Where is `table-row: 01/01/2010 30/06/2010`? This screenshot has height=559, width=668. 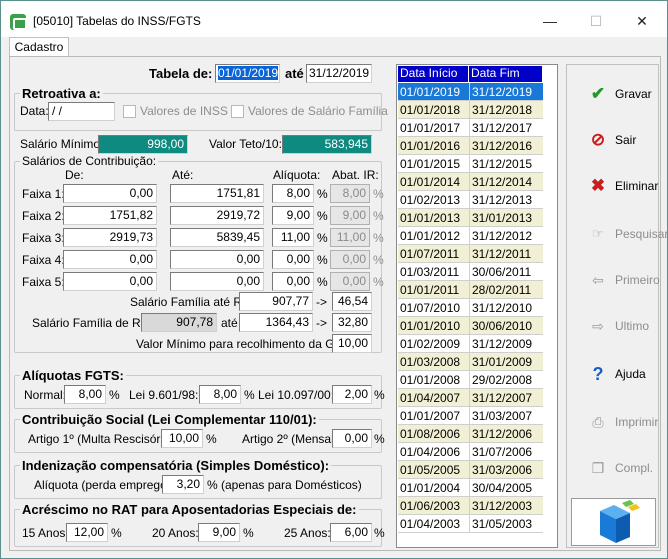 table-row: 01/01/2010 30/06/2010 is located at coordinates (470, 326).